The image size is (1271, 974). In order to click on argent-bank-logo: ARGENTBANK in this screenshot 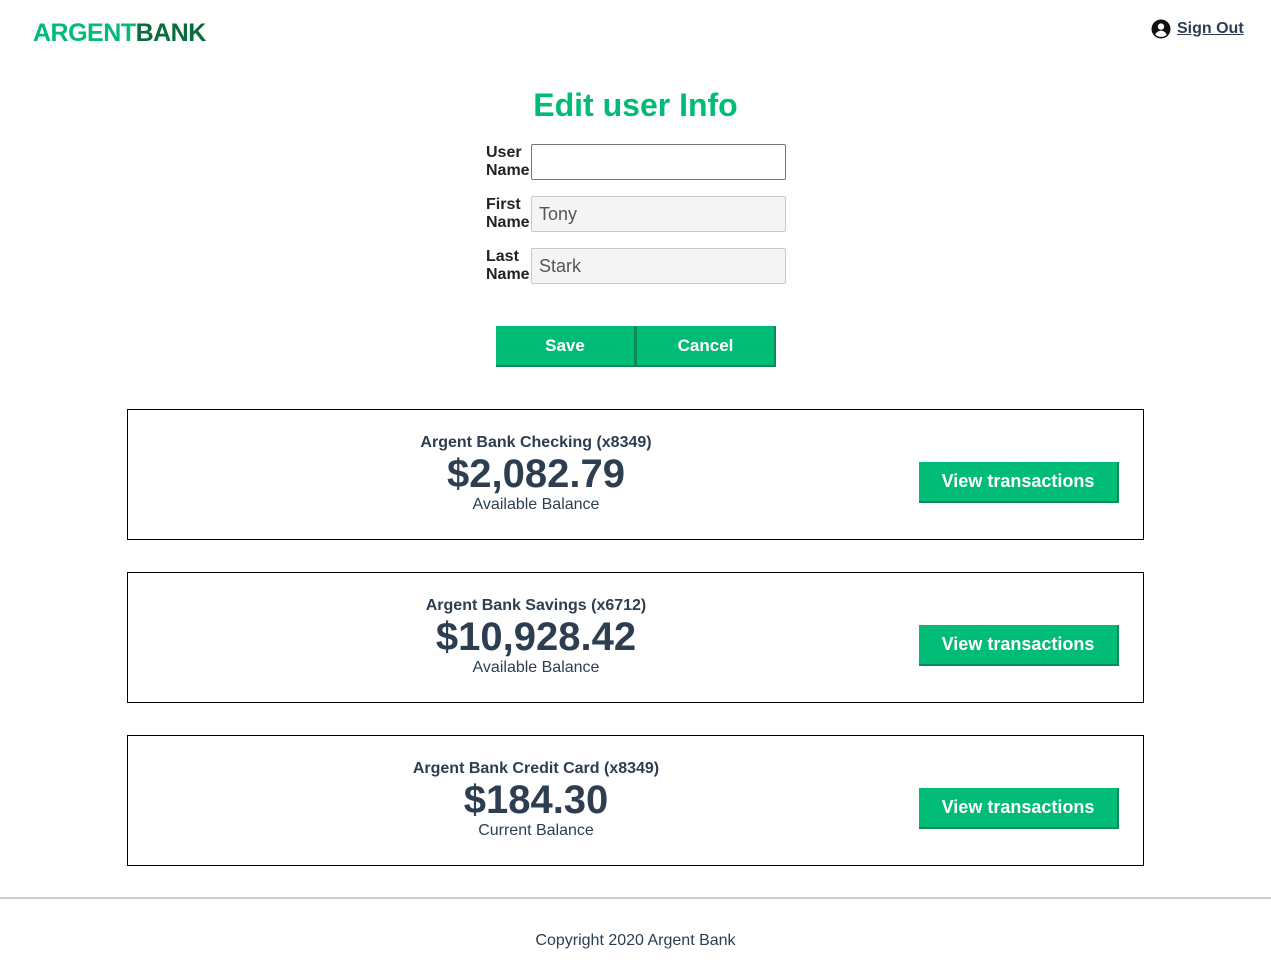, I will do `click(119, 33)`.